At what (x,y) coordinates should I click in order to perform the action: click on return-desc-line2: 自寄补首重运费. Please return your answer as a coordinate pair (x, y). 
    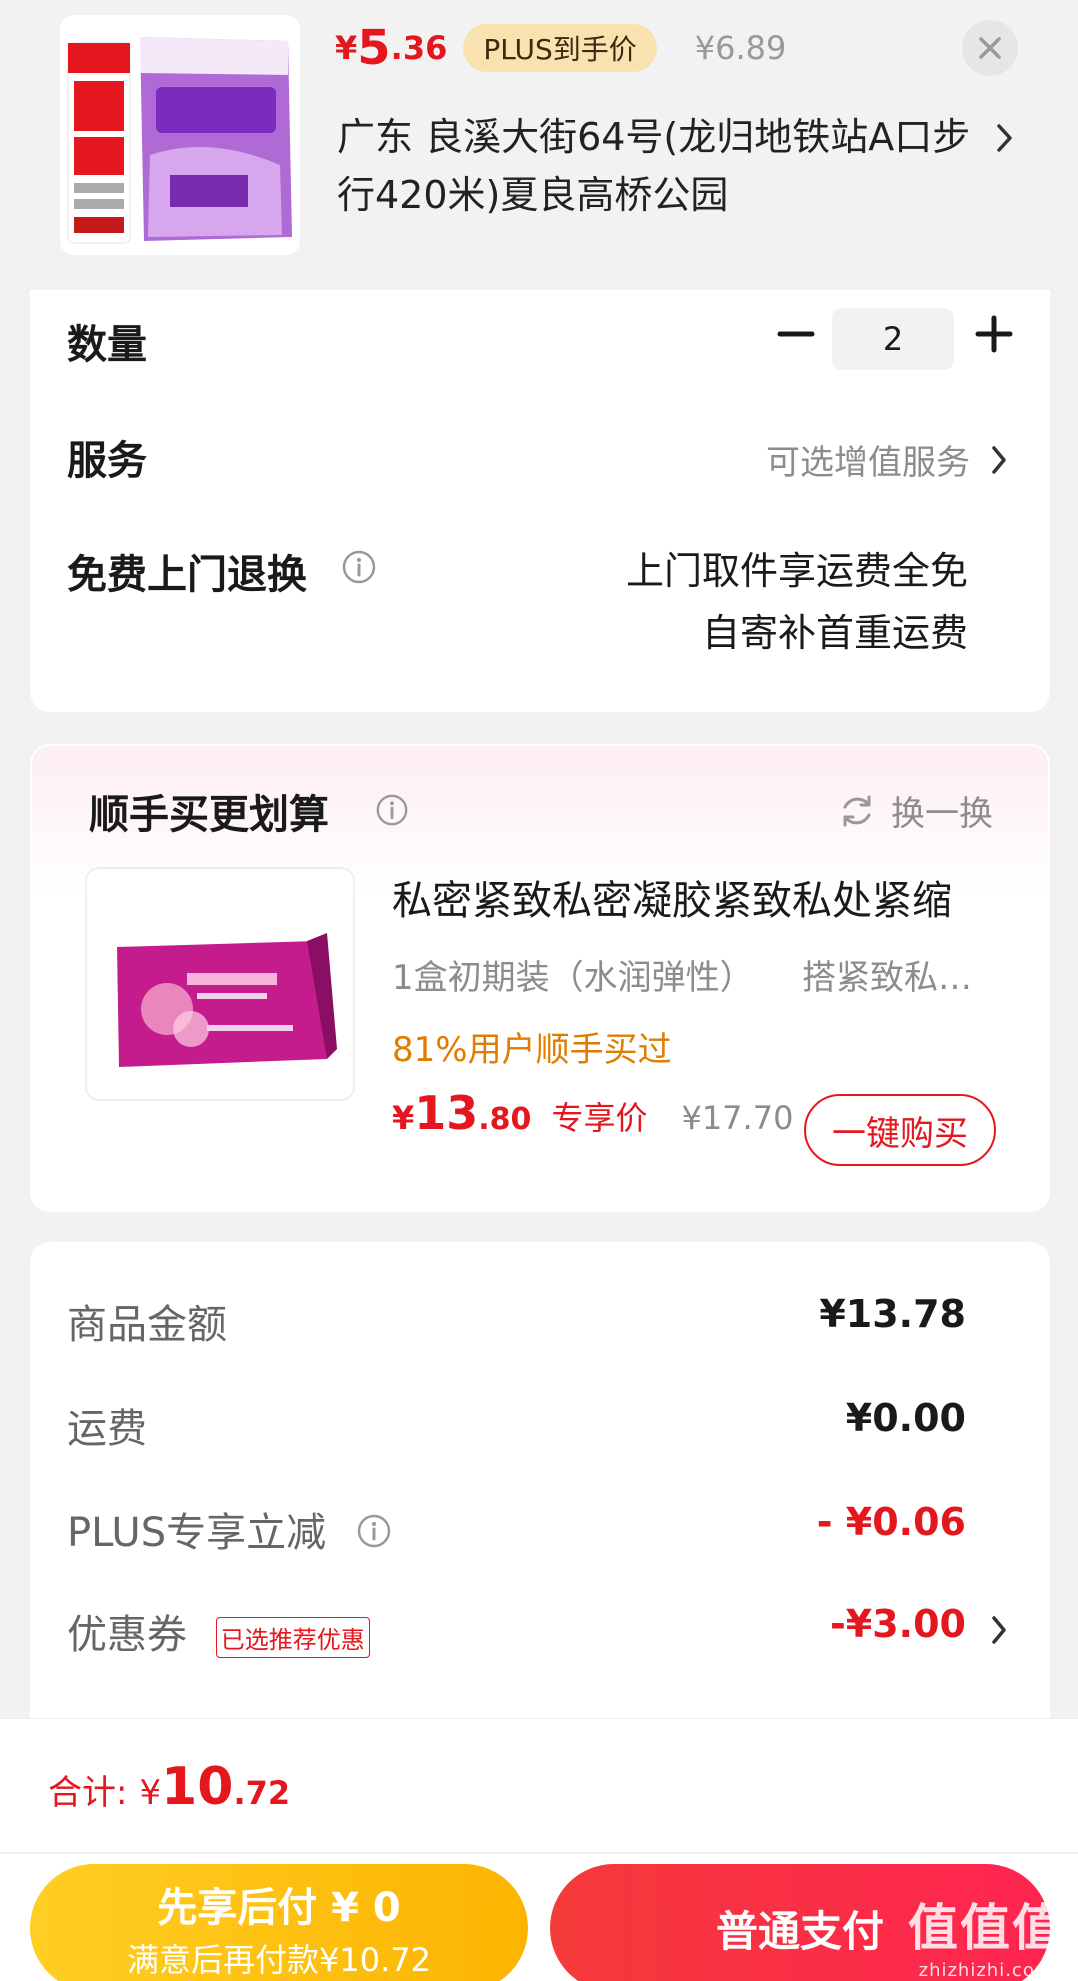
    Looking at the image, I should click on (834, 633).